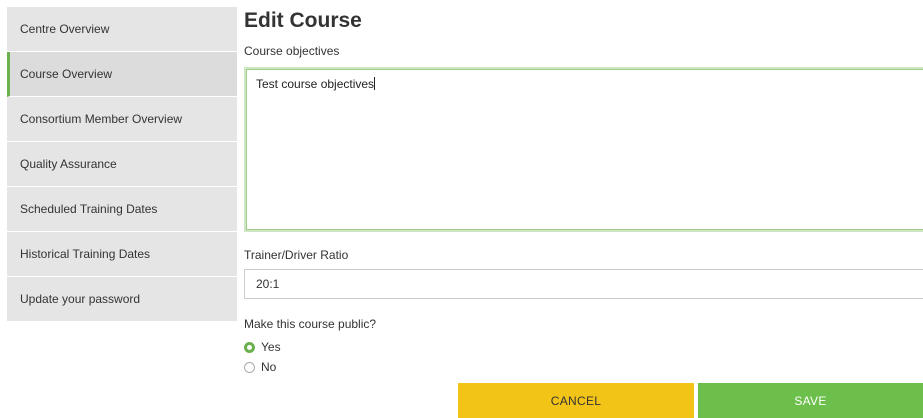 Image resolution: width=923 pixels, height=418 pixels. I want to click on sidebar-item-consortium-member-overview: Consortium Member Overview, so click(122, 119).